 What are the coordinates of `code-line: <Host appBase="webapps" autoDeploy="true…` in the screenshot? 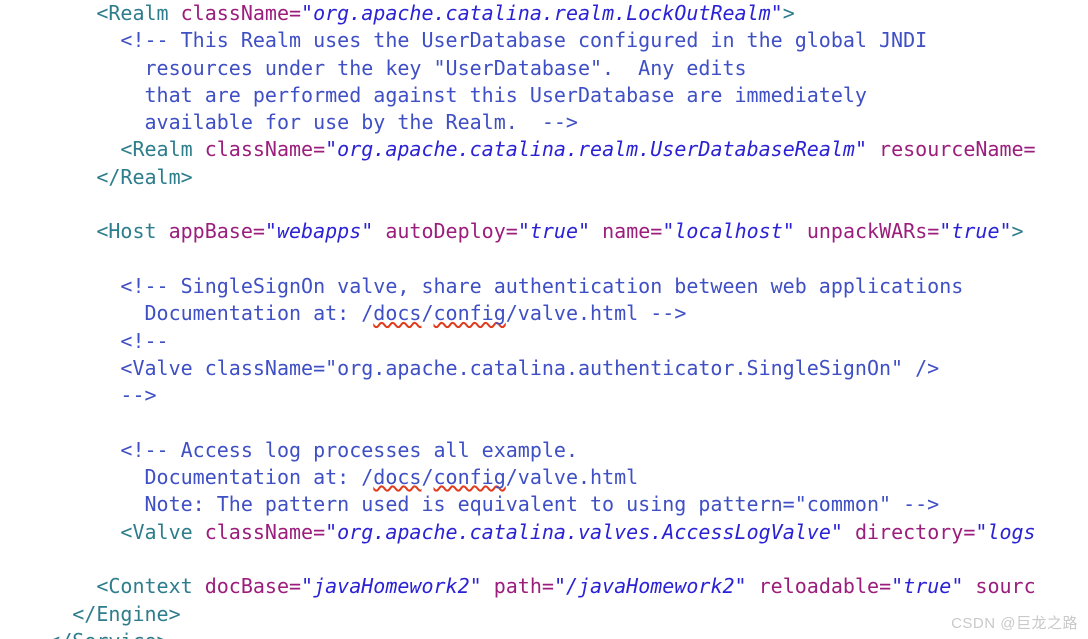 It's located at (544, 231).